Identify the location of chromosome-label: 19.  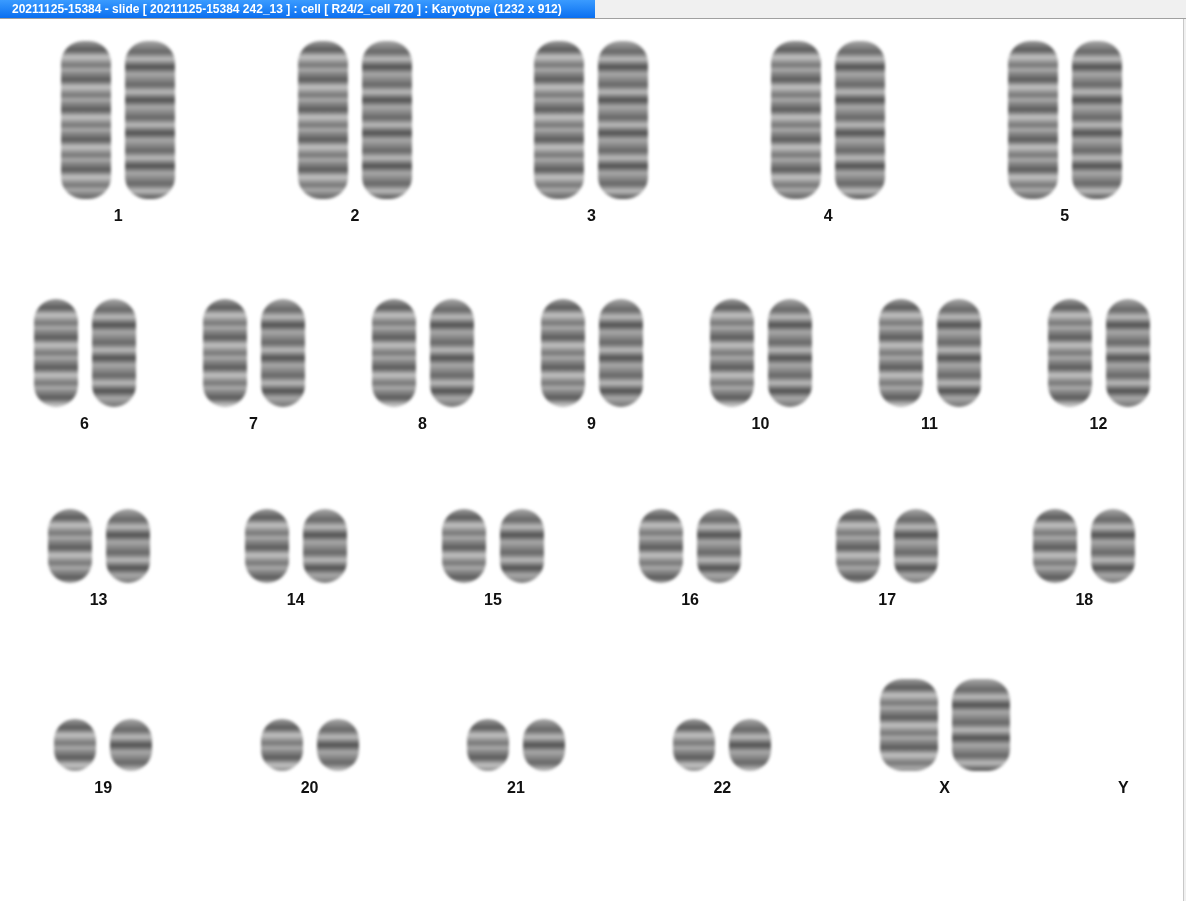
(103, 788).